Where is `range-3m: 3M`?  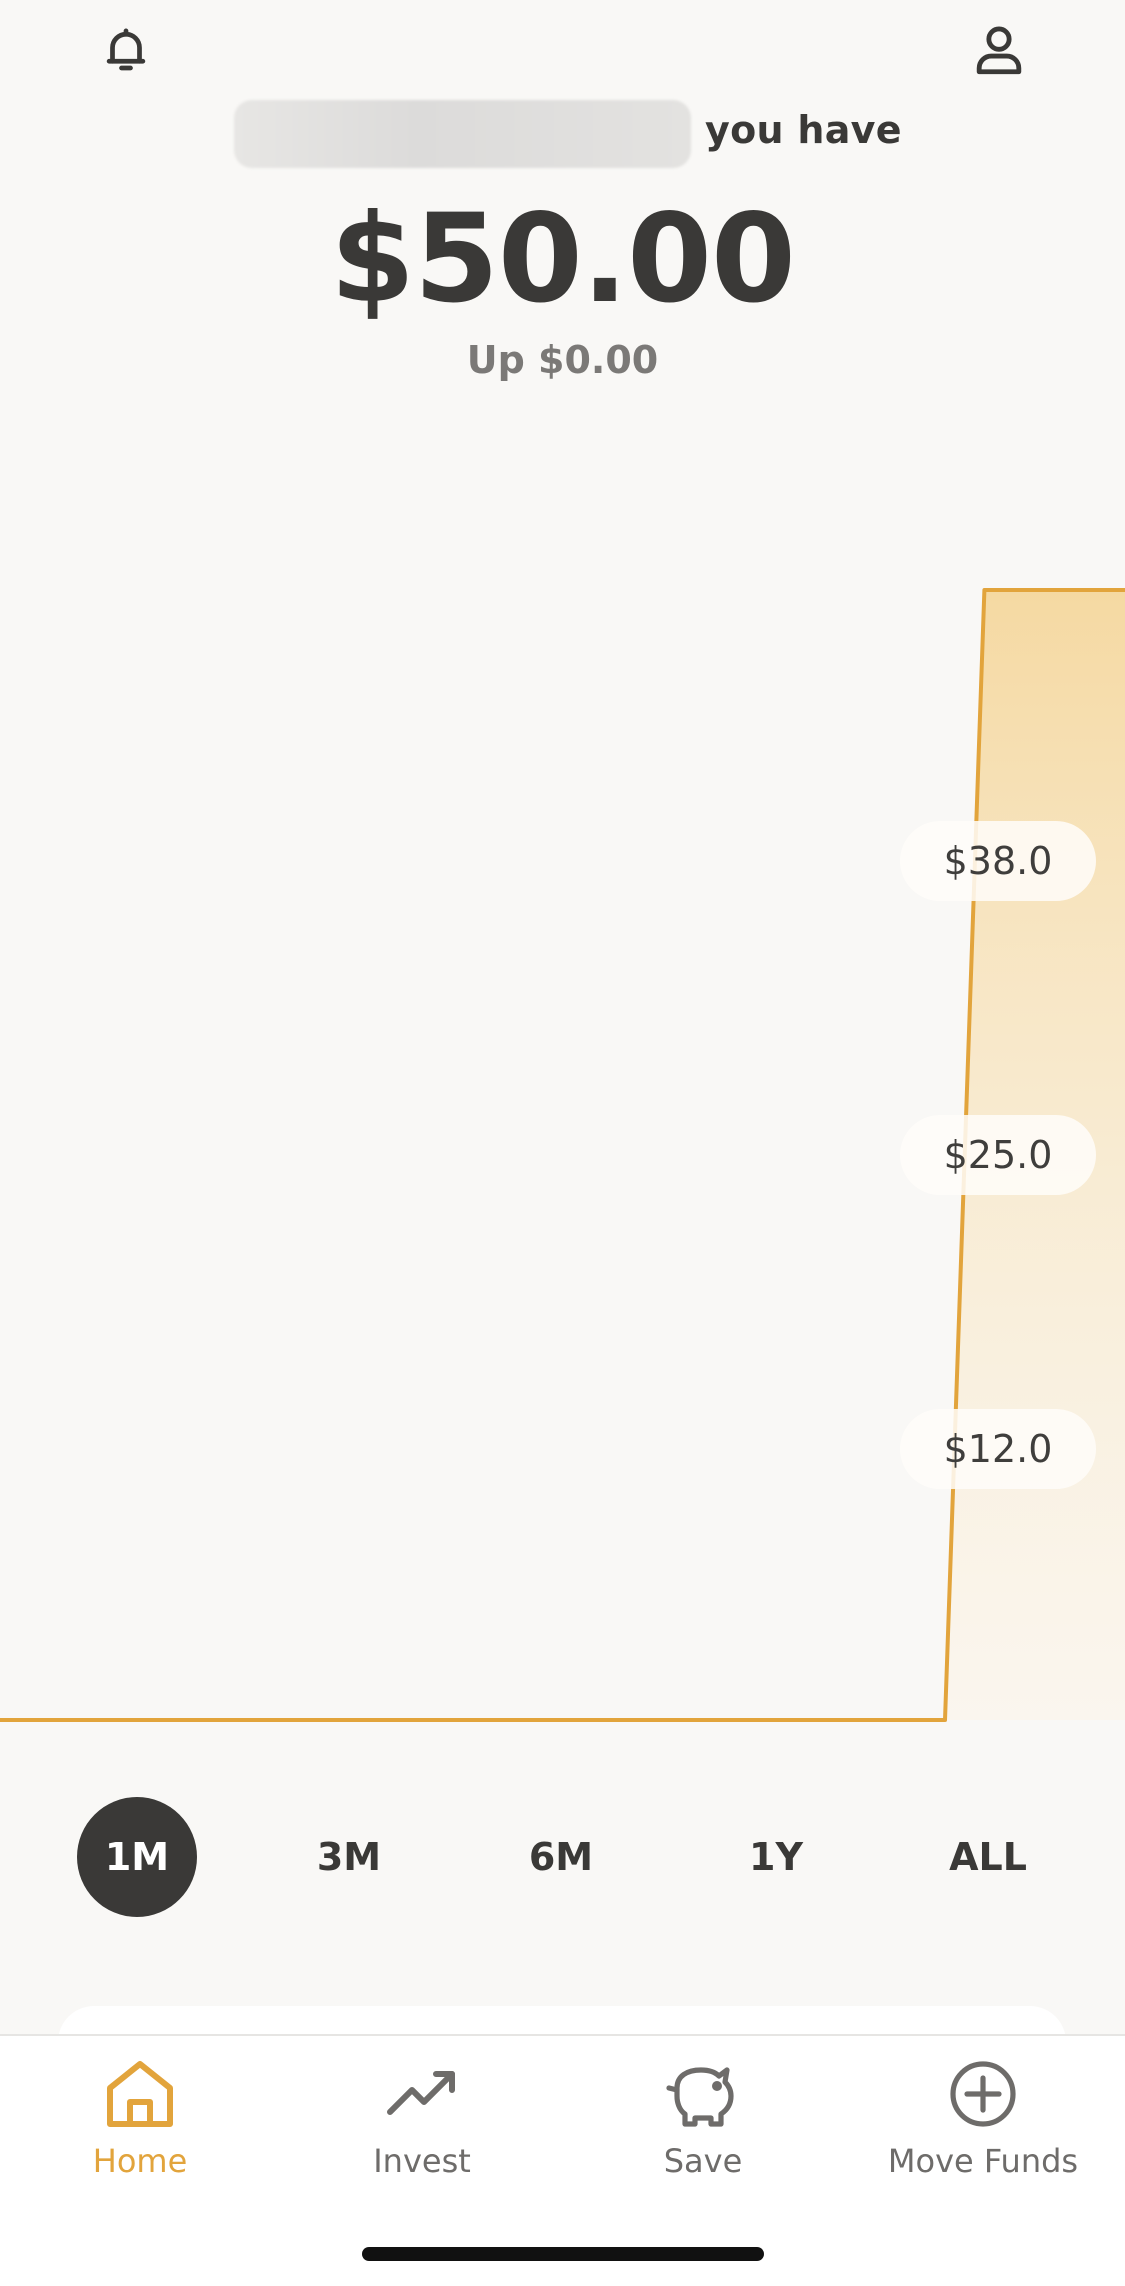 range-3m: 3M is located at coordinates (349, 1857).